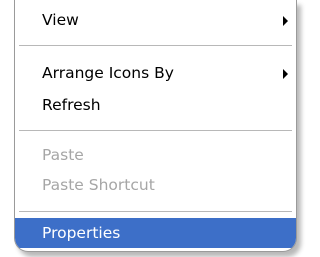  I want to click on menu-item-refresh: Refresh, so click(155, 105).